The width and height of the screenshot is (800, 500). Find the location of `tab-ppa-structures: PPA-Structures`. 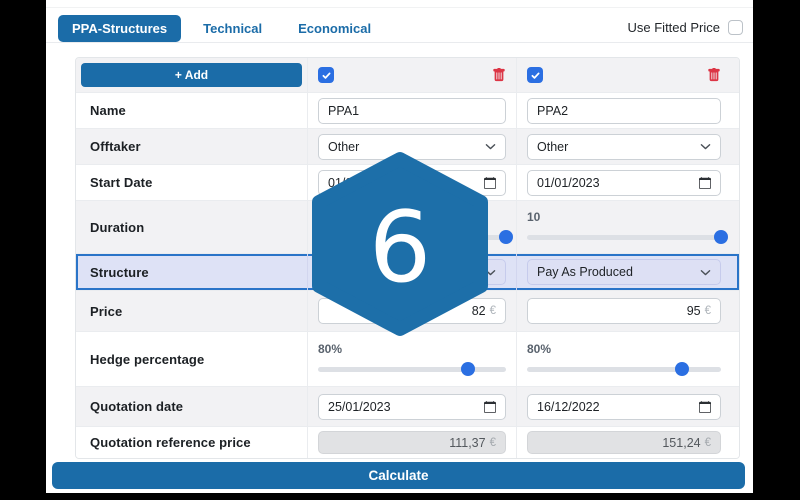

tab-ppa-structures: PPA-Structures is located at coordinates (120, 28).